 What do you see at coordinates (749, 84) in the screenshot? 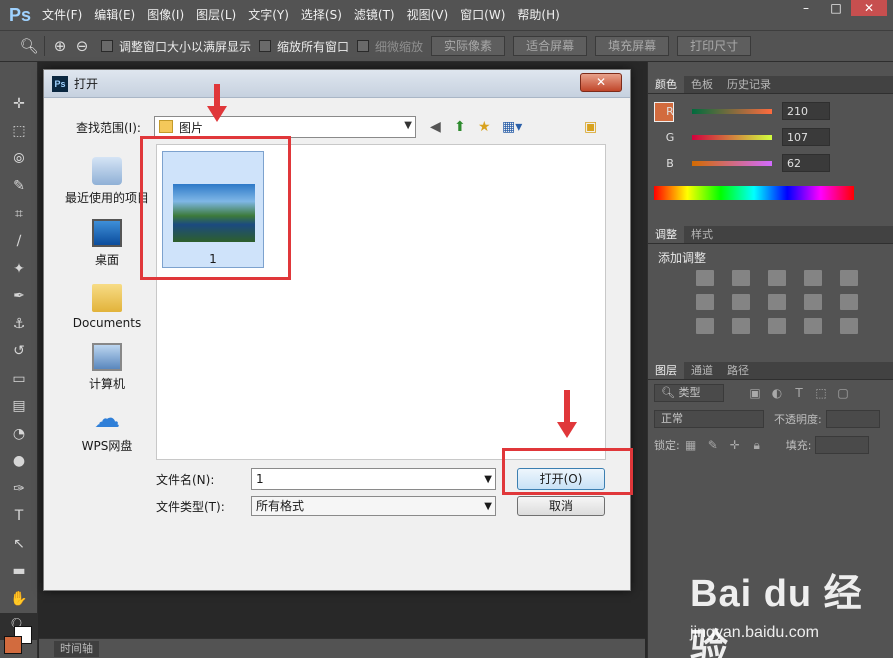
I see `tab-history: 历史记录` at bounding box center [749, 84].